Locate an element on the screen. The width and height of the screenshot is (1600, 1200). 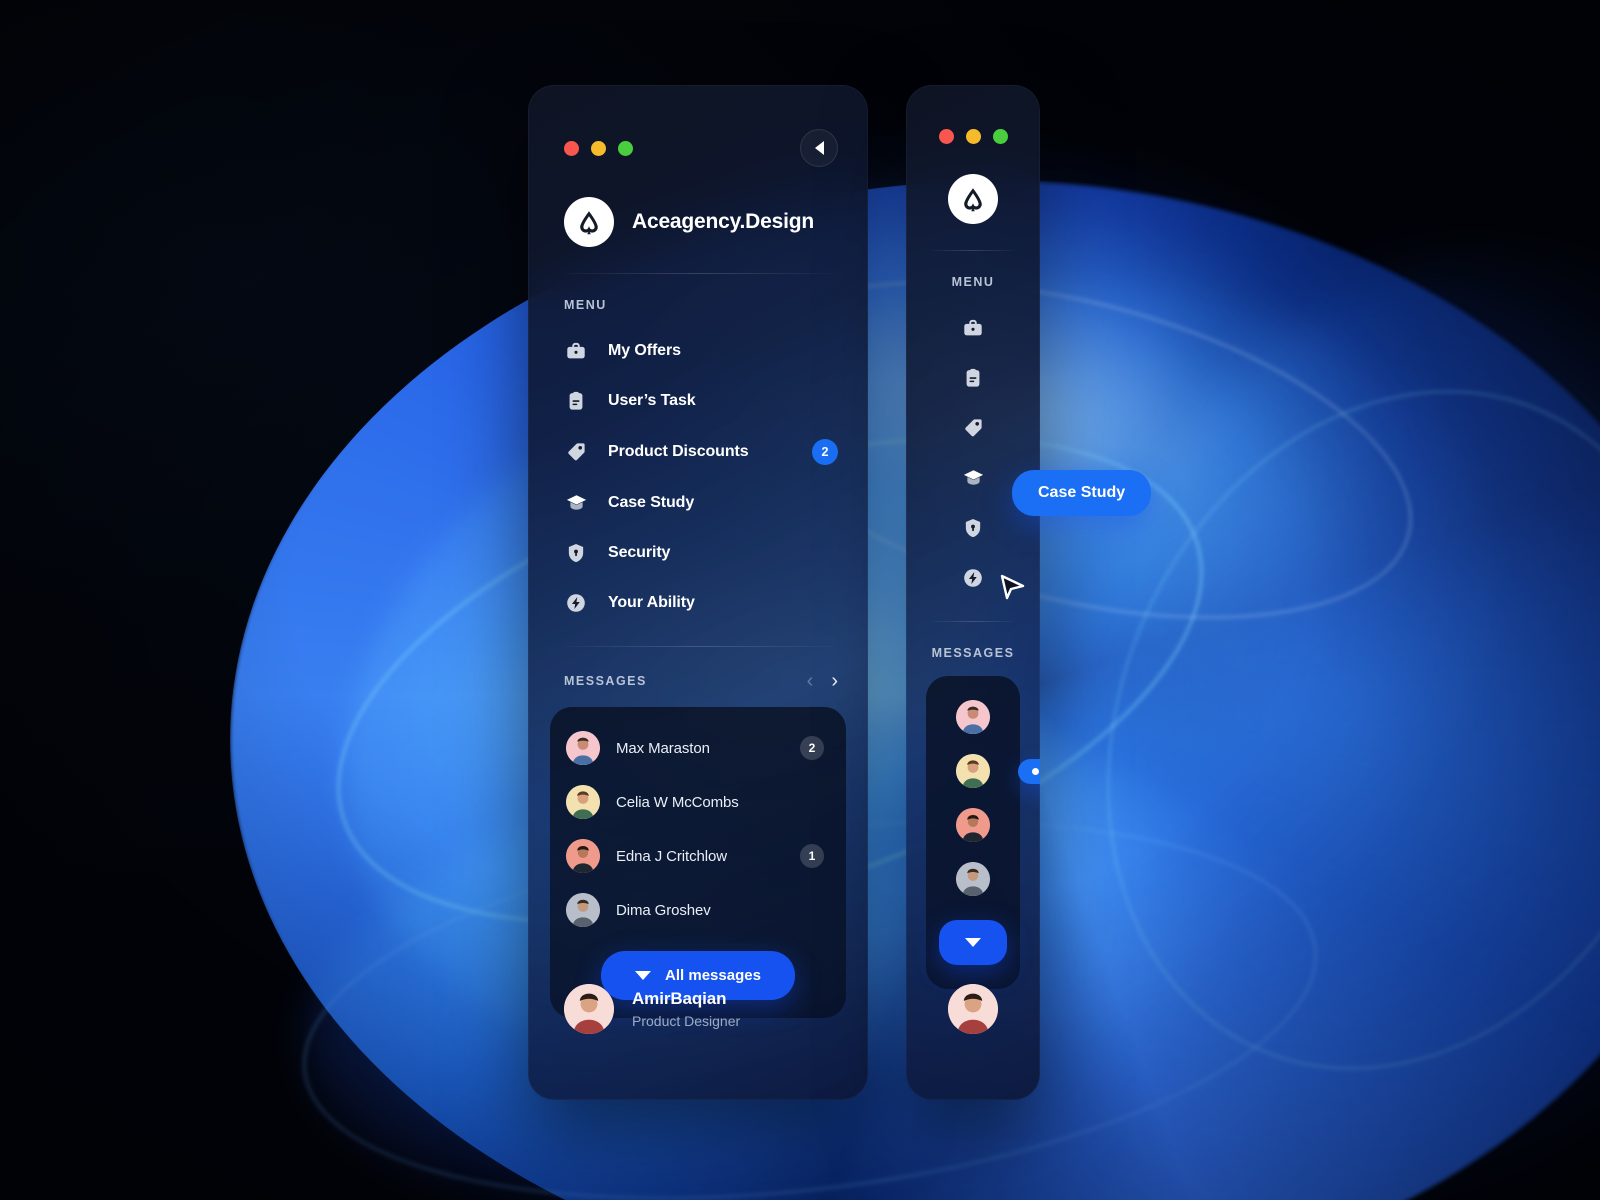
menu-item-label: Security is located at coordinates (639, 552).